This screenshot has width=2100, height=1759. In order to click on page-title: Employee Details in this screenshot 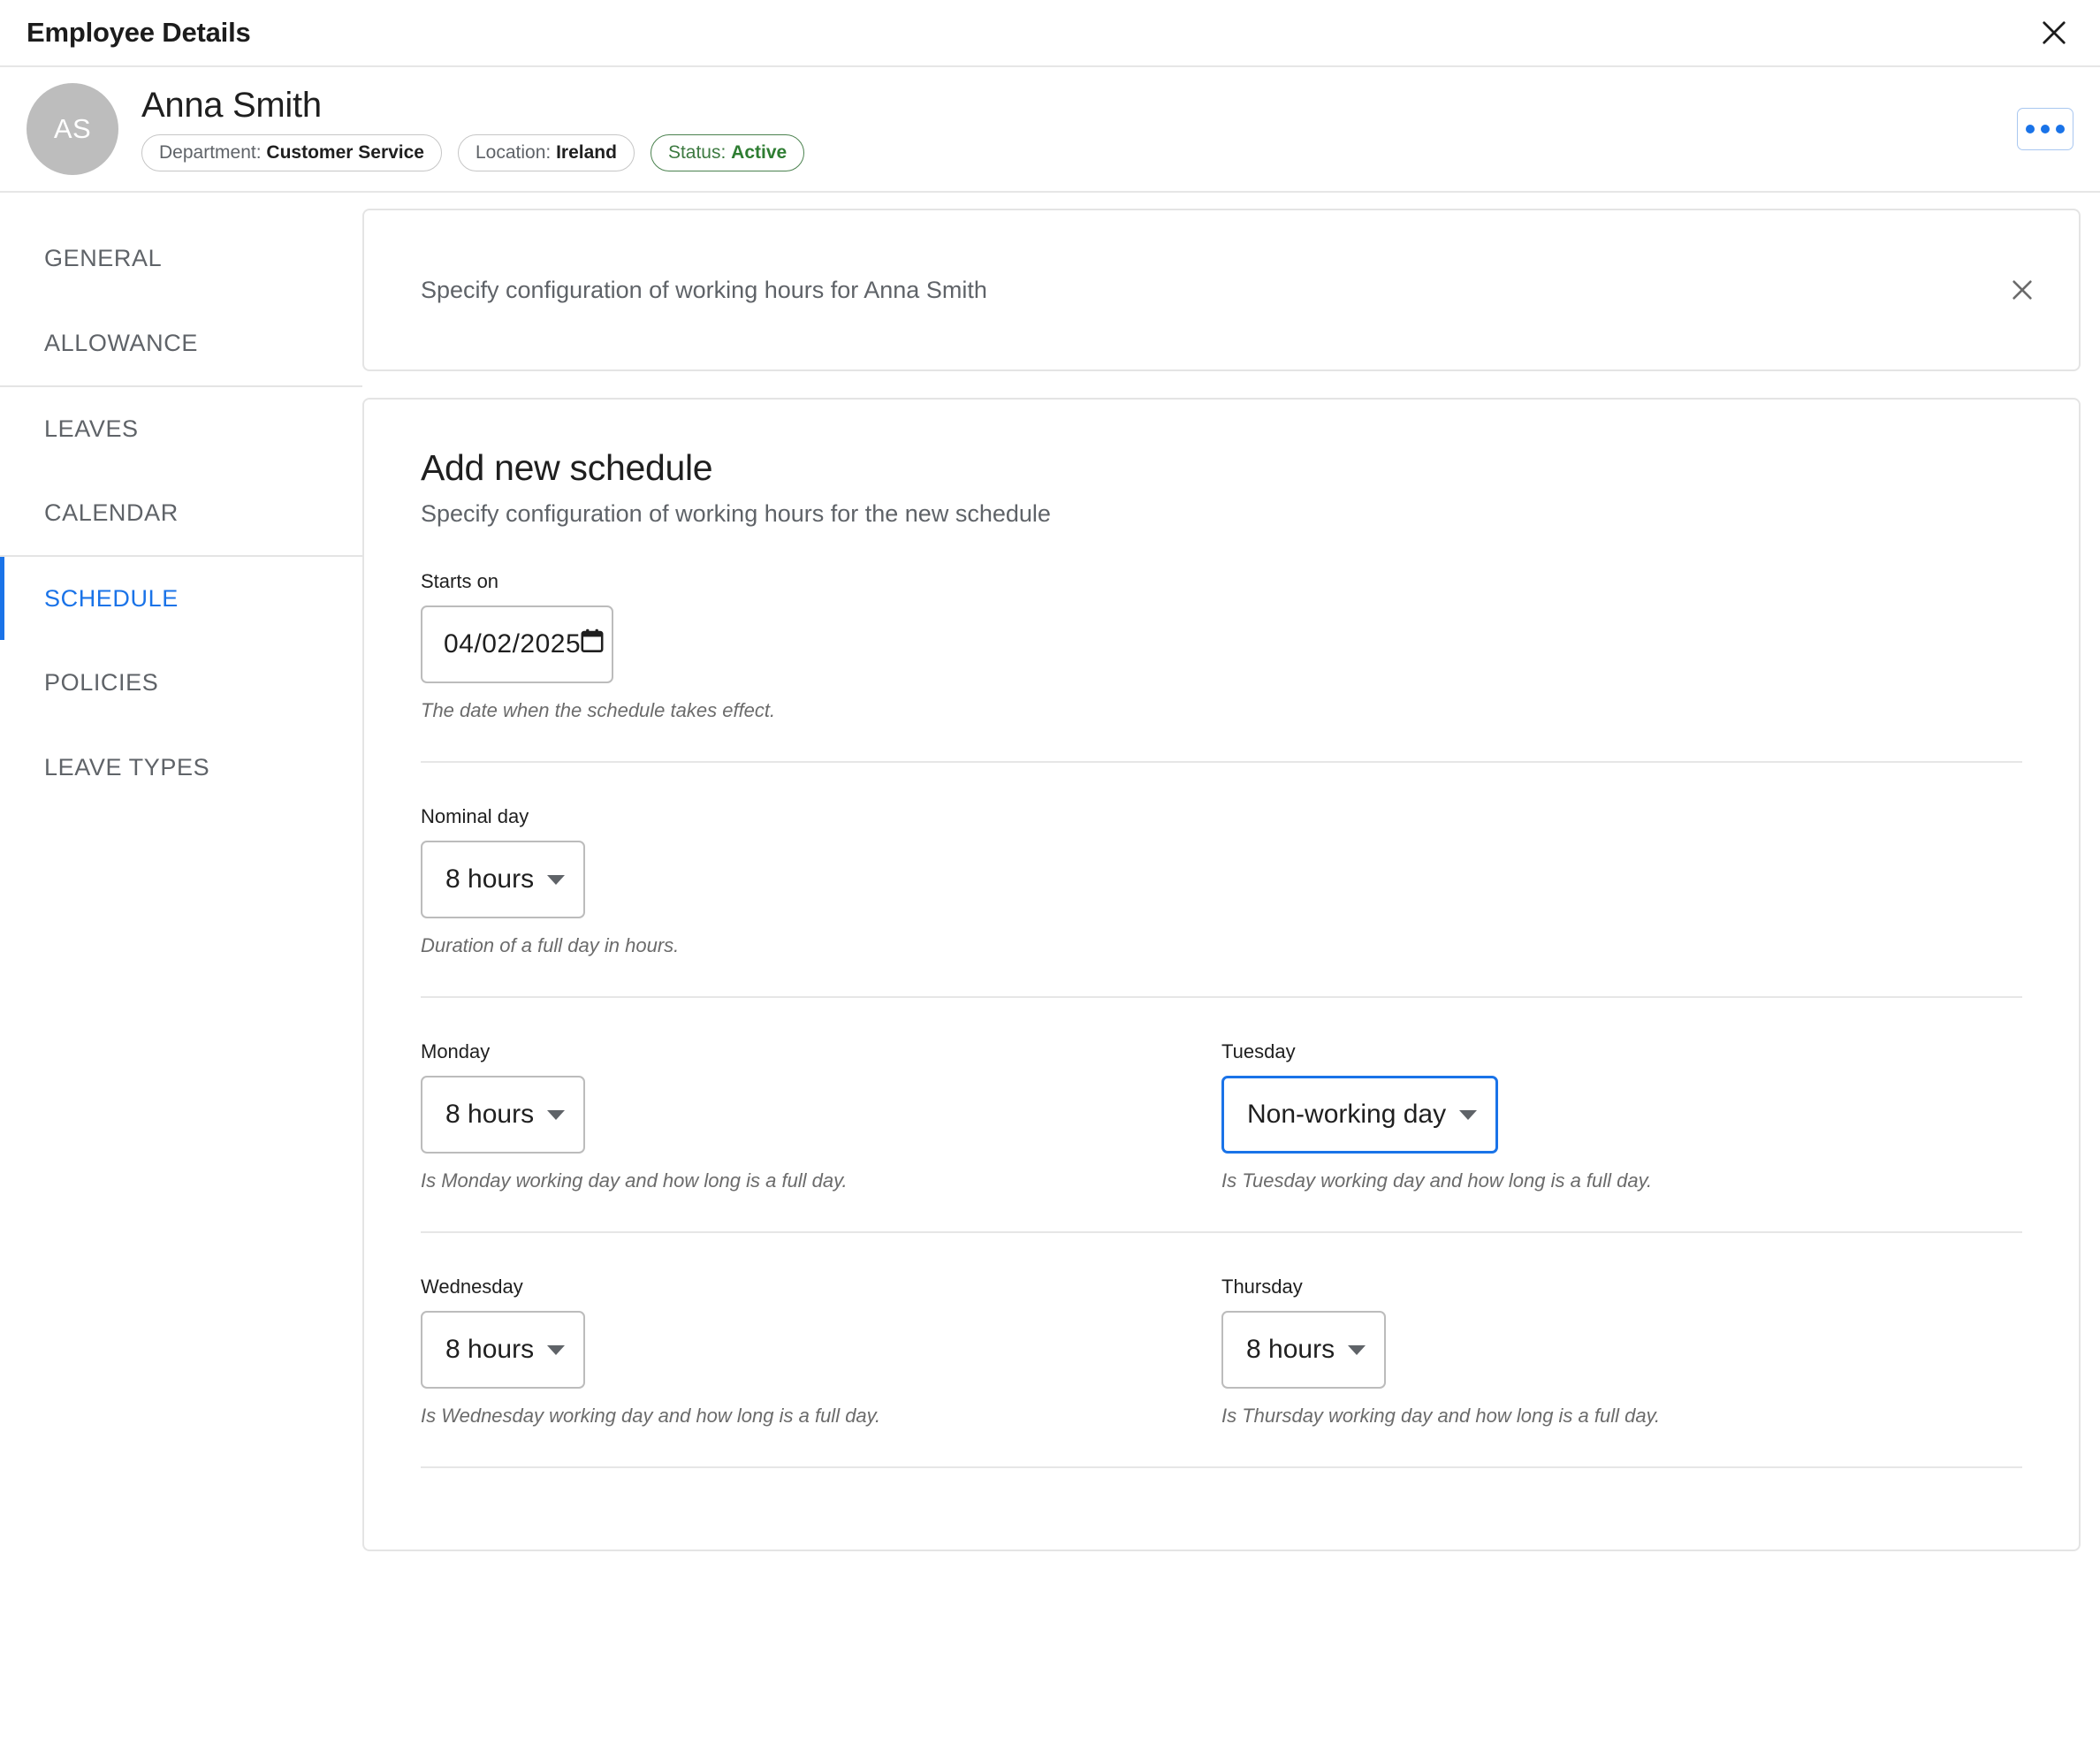, I will do `click(139, 32)`.